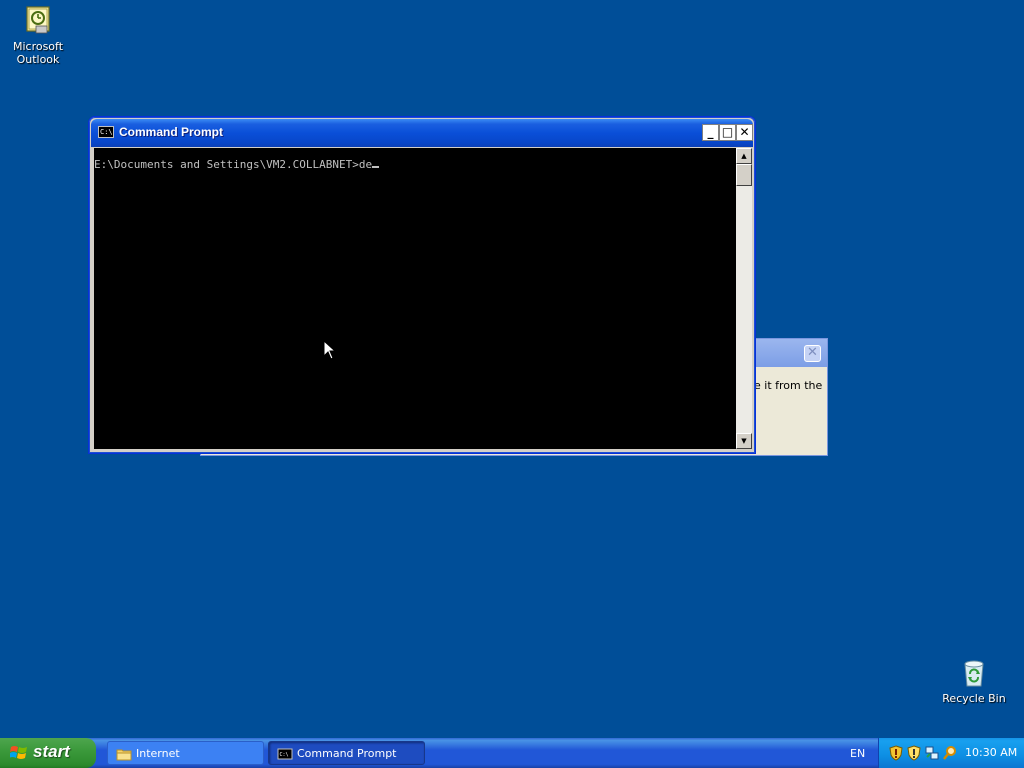 The image size is (1024, 768). Describe the element at coordinates (744, 441) in the screenshot. I see `scroll-down-button: ▼` at that location.